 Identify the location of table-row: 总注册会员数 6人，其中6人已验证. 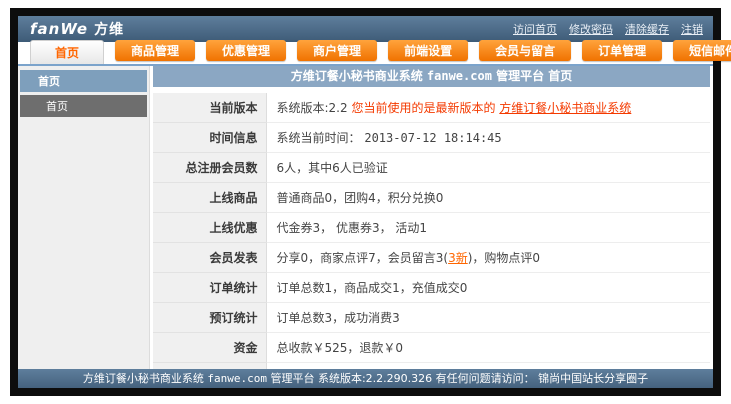
(431, 167).